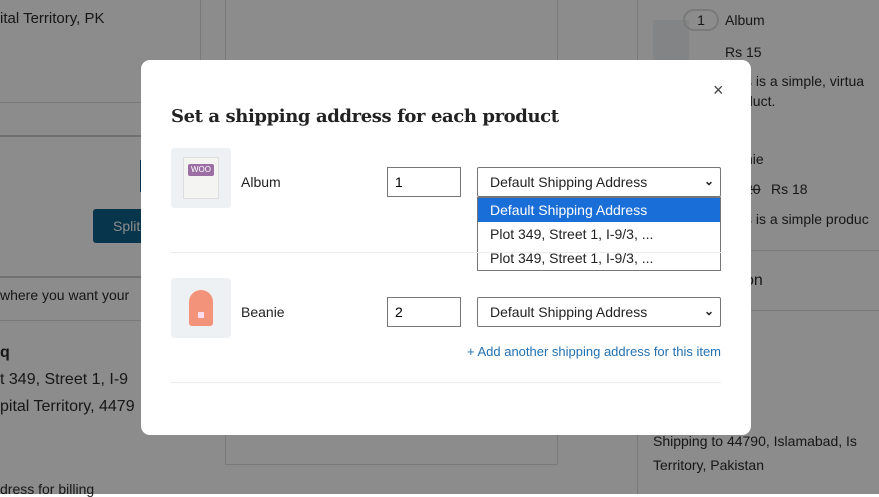  I want to click on product-name: Album, so click(261, 182).